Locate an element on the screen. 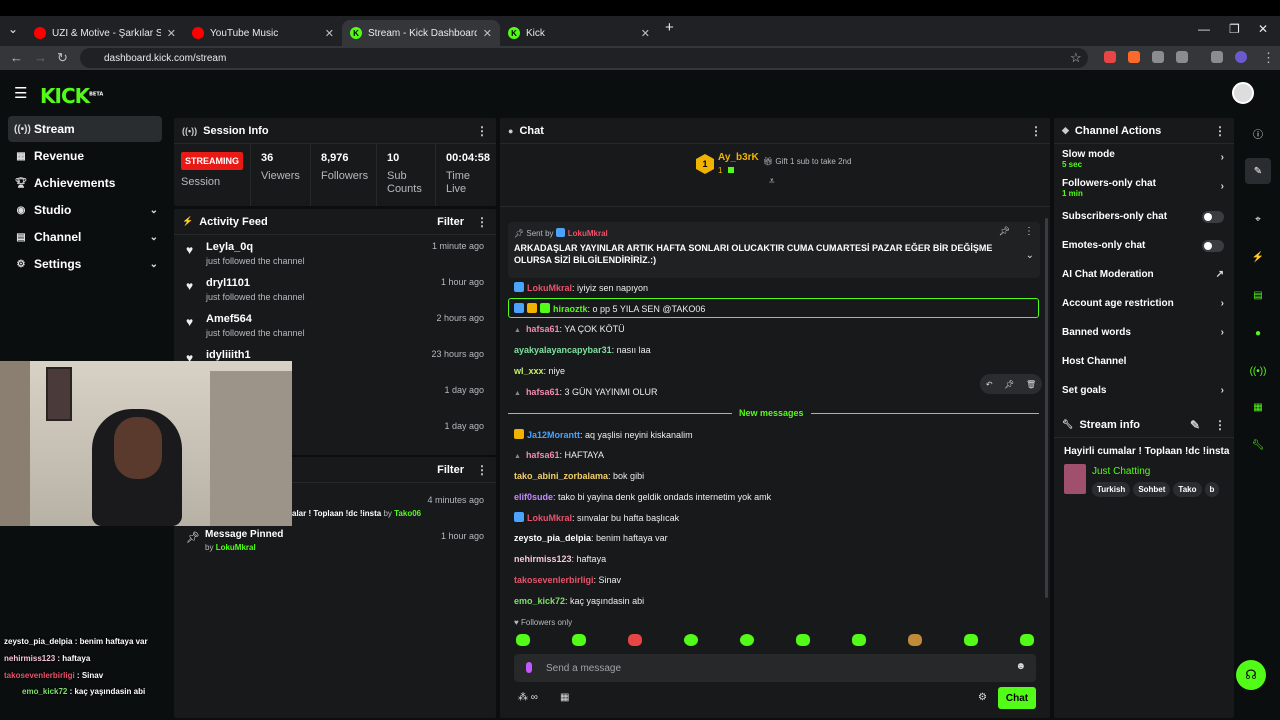 Image resolution: width=1280 pixels, height=720 pixels. chat-user: elif0sude is located at coordinates (533, 497).